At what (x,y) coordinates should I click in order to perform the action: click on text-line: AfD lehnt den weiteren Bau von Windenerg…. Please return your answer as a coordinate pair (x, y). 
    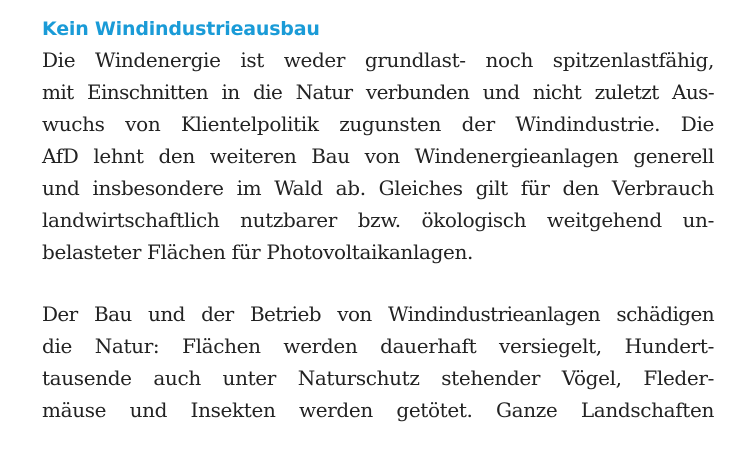
    Looking at the image, I should click on (378, 156).